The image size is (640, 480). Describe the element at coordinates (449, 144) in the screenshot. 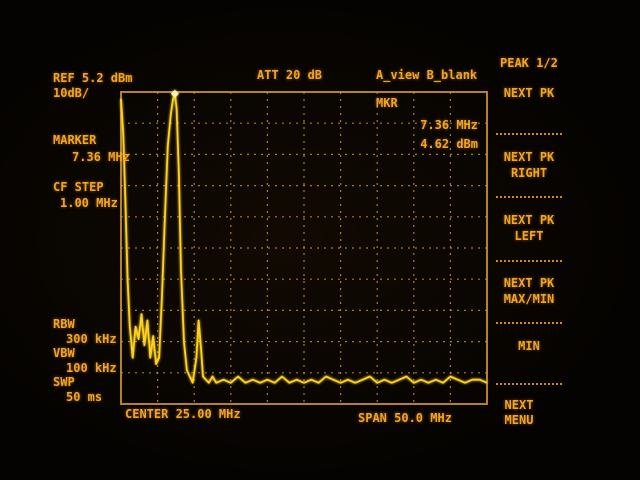

I see `mkr-amplitude: 4.62 dBm` at that location.